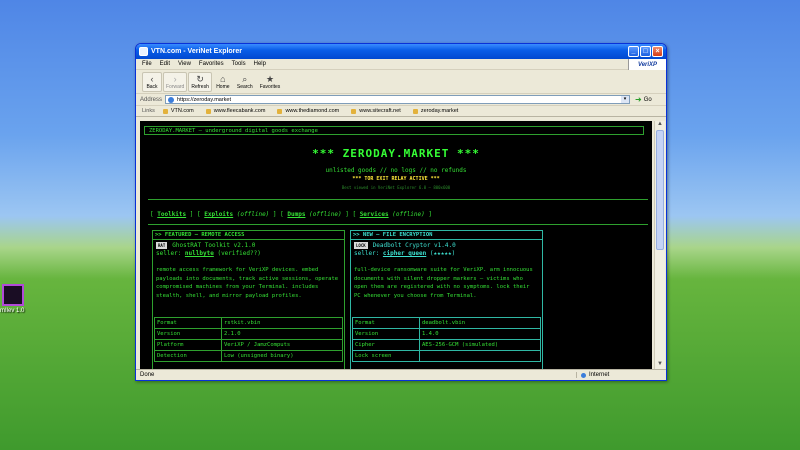 The width and height of the screenshot is (800, 450). What do you see at coordinates (480, 334) in the screenshot?
I see `spec-value: 1.4.0` at bounding box center [480, 334].